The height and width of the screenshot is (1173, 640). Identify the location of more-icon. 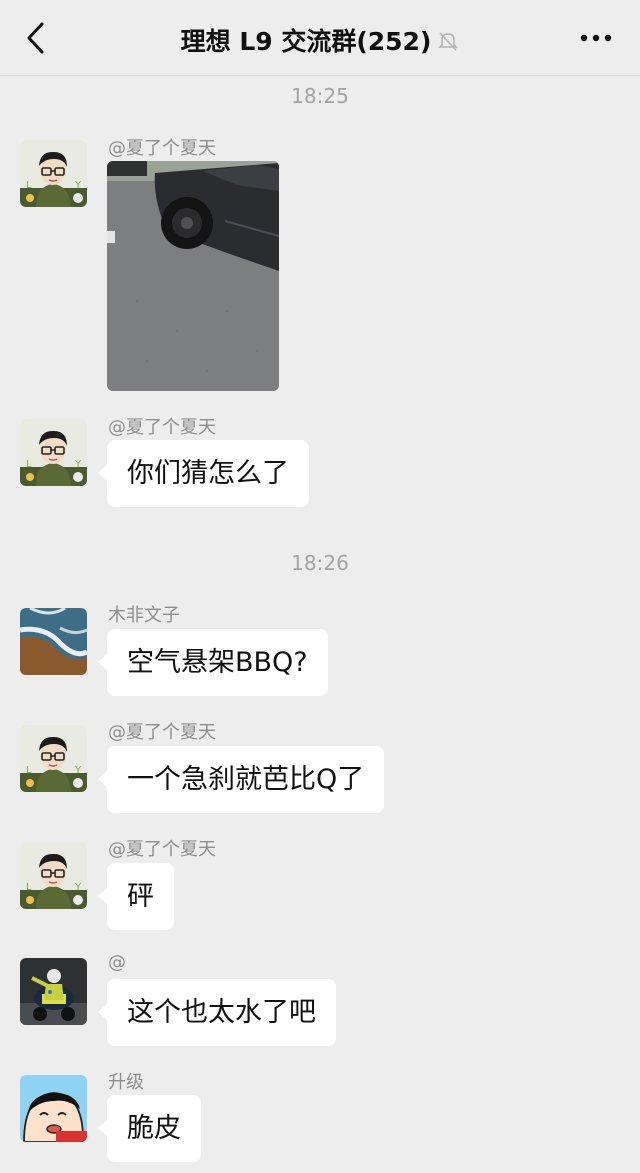
(596, 38).